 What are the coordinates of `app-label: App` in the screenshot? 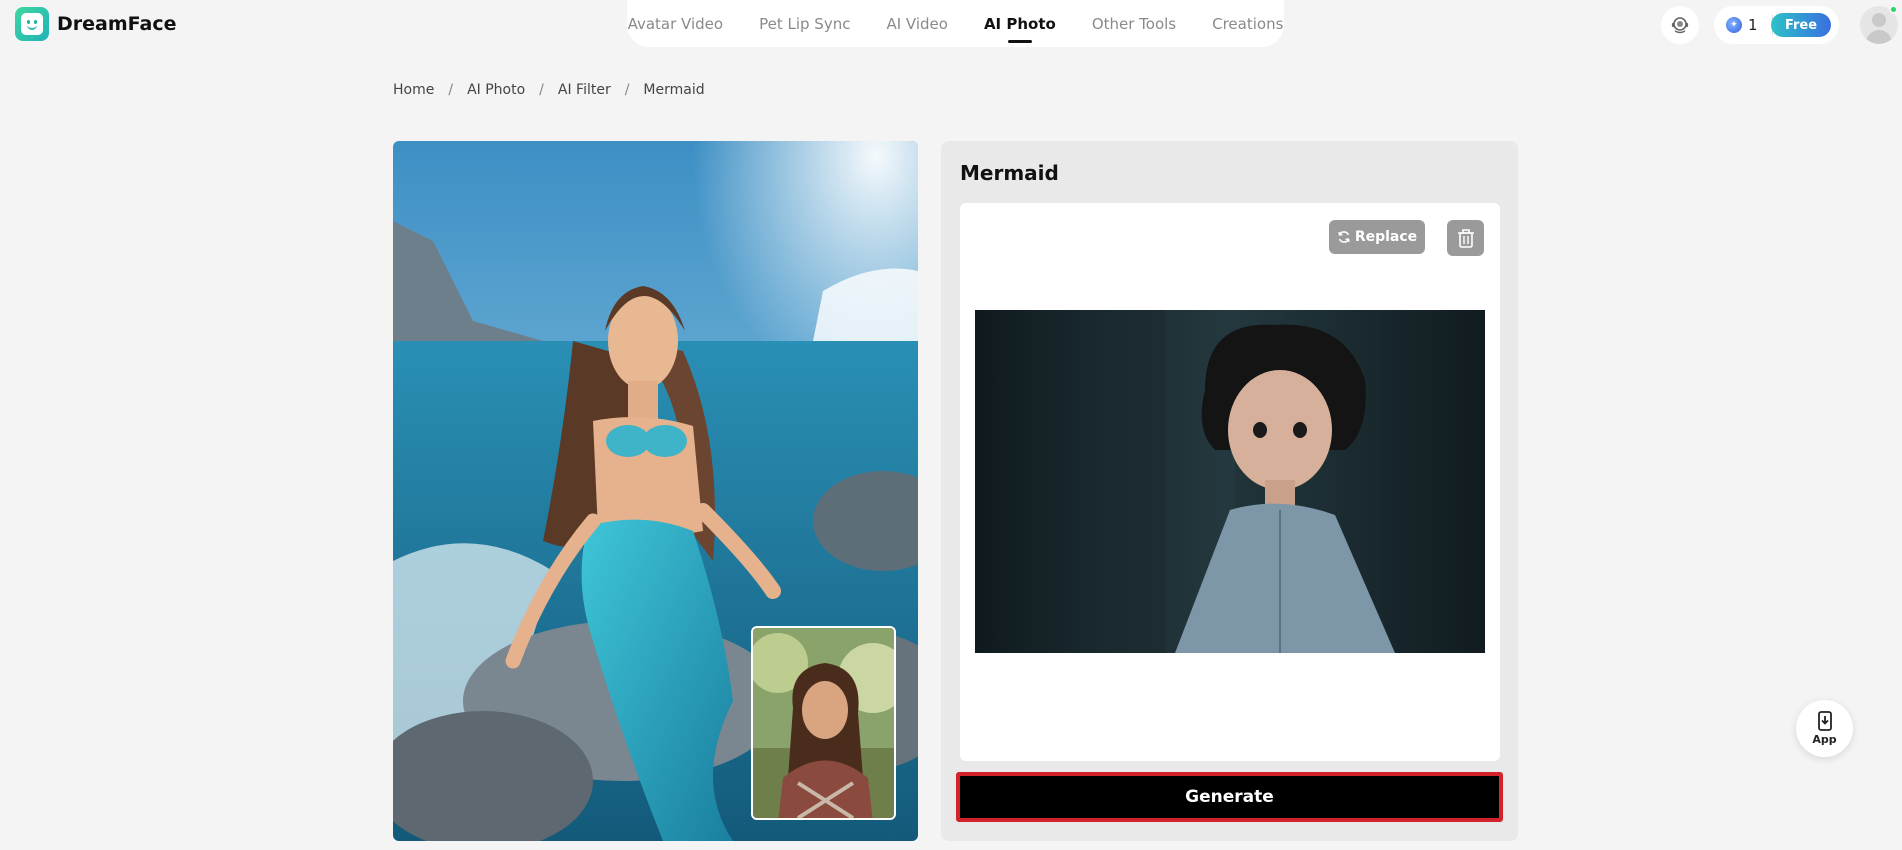 It's located at (1824, 739).